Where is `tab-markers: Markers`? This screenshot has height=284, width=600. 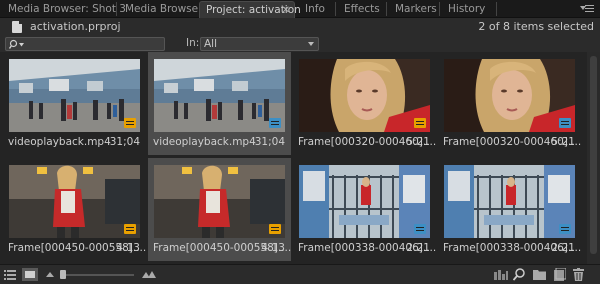
tab-markers: Markers is located at coordinates (413, 9).